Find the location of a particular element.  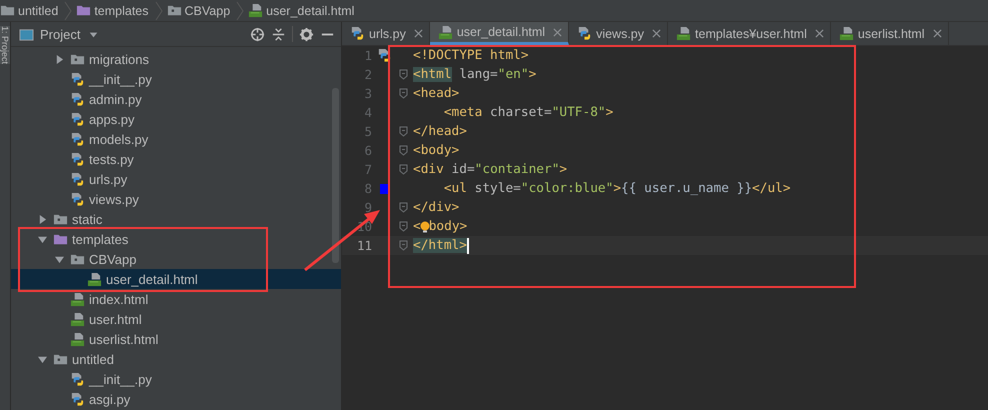

code-line: < body> is located at coordinates (440, 226).